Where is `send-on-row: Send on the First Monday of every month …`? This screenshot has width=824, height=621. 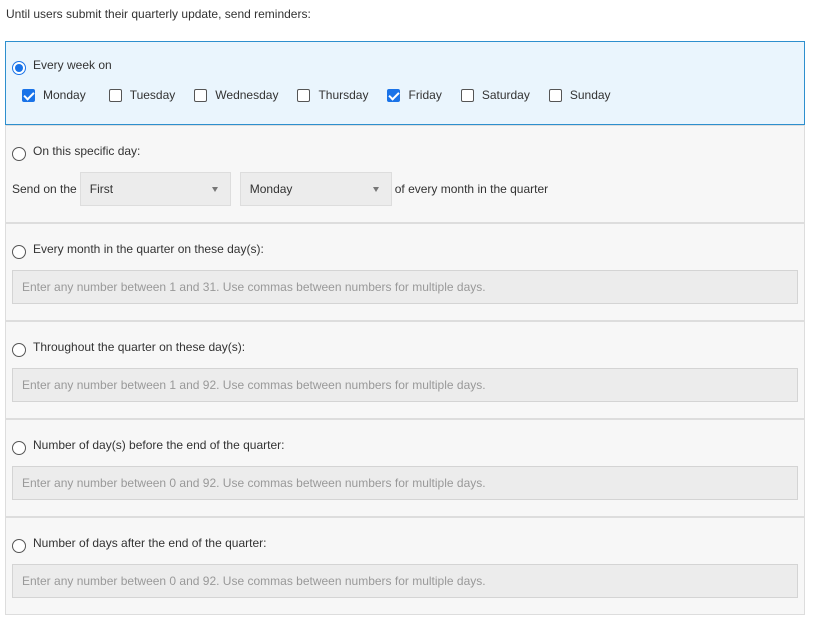 send-on-row: Send on the First Monday of every month … is located at coordinates (280, 189).